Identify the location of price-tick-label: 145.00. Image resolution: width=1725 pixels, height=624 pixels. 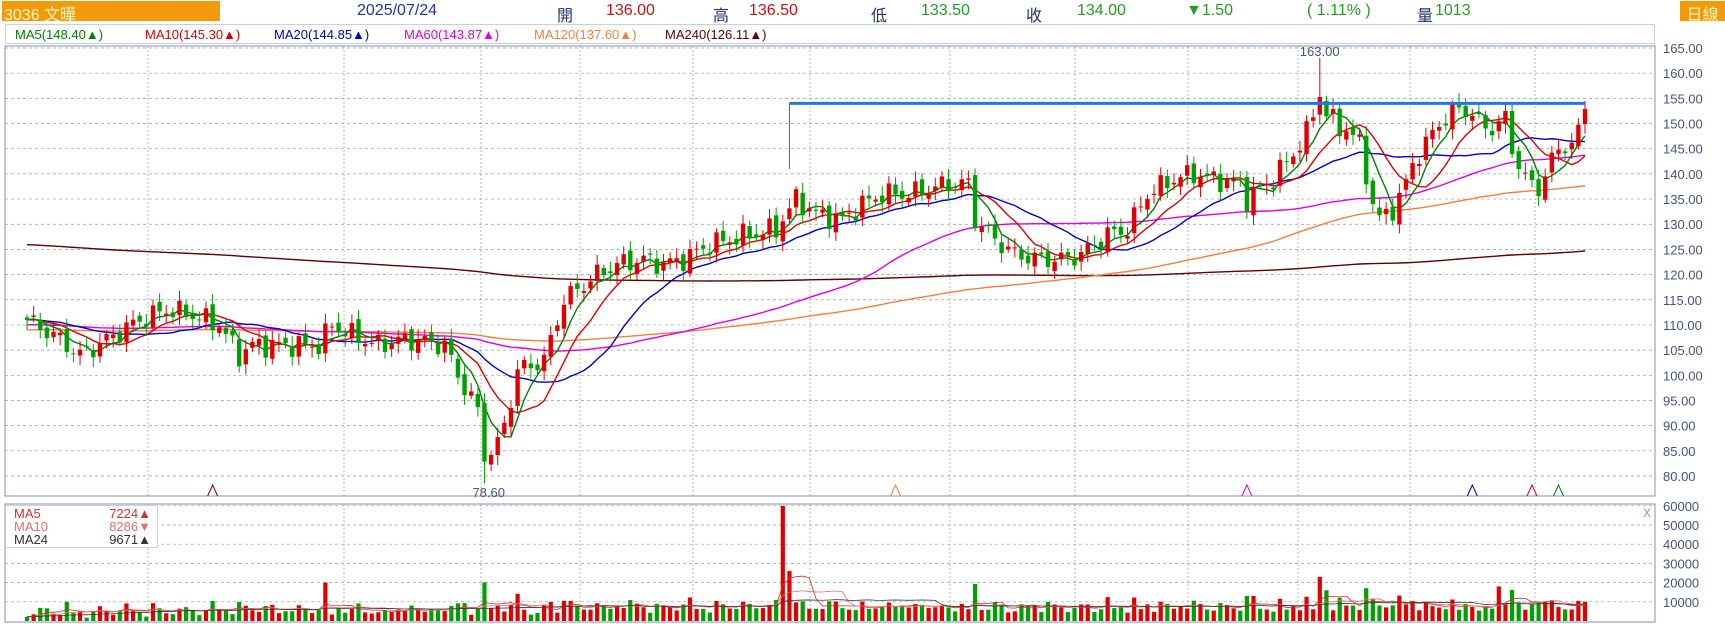
(1683, 149).